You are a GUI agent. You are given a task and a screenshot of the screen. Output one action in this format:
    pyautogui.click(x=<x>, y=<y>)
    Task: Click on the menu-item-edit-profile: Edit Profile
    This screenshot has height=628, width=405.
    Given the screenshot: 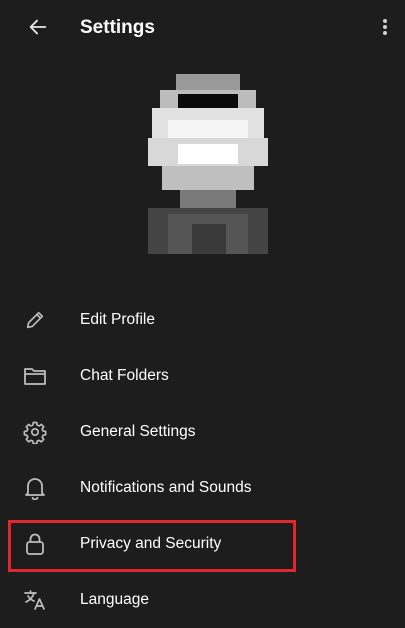 What is the action you would take?
    pyautogui.click(x=202, y=320)
    